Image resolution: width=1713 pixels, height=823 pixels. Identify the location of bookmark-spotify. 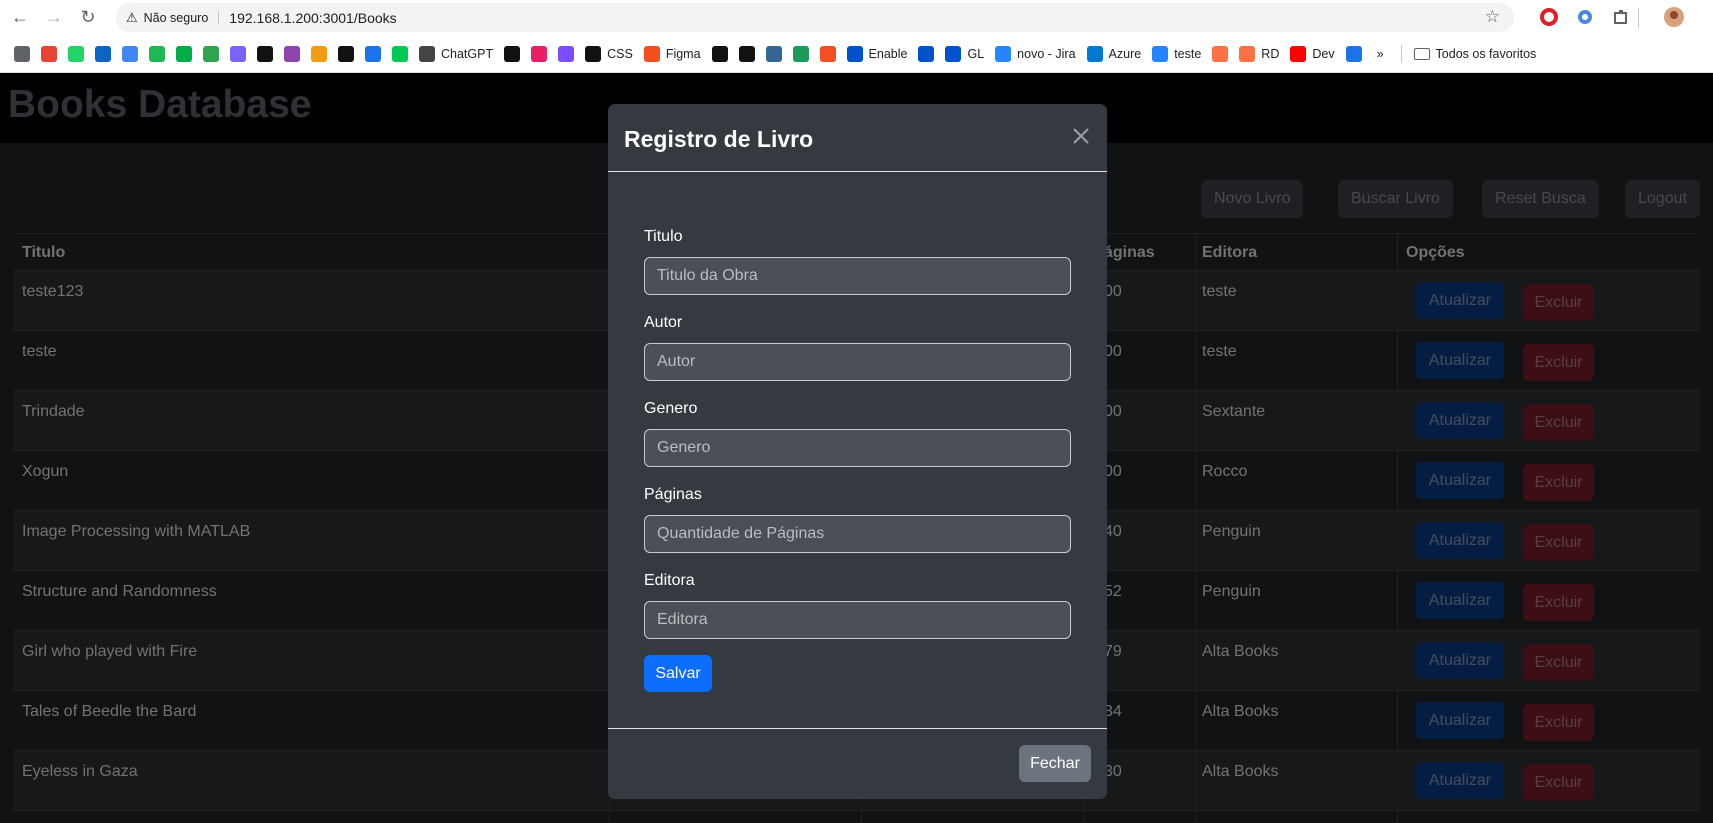
(157, 54).